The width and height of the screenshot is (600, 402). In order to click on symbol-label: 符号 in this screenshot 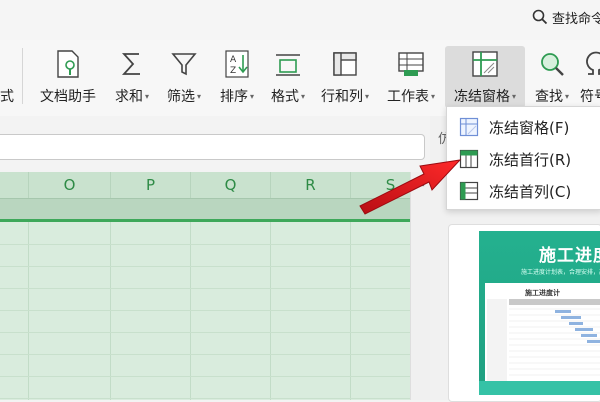, I will do `click(590, 97)`.